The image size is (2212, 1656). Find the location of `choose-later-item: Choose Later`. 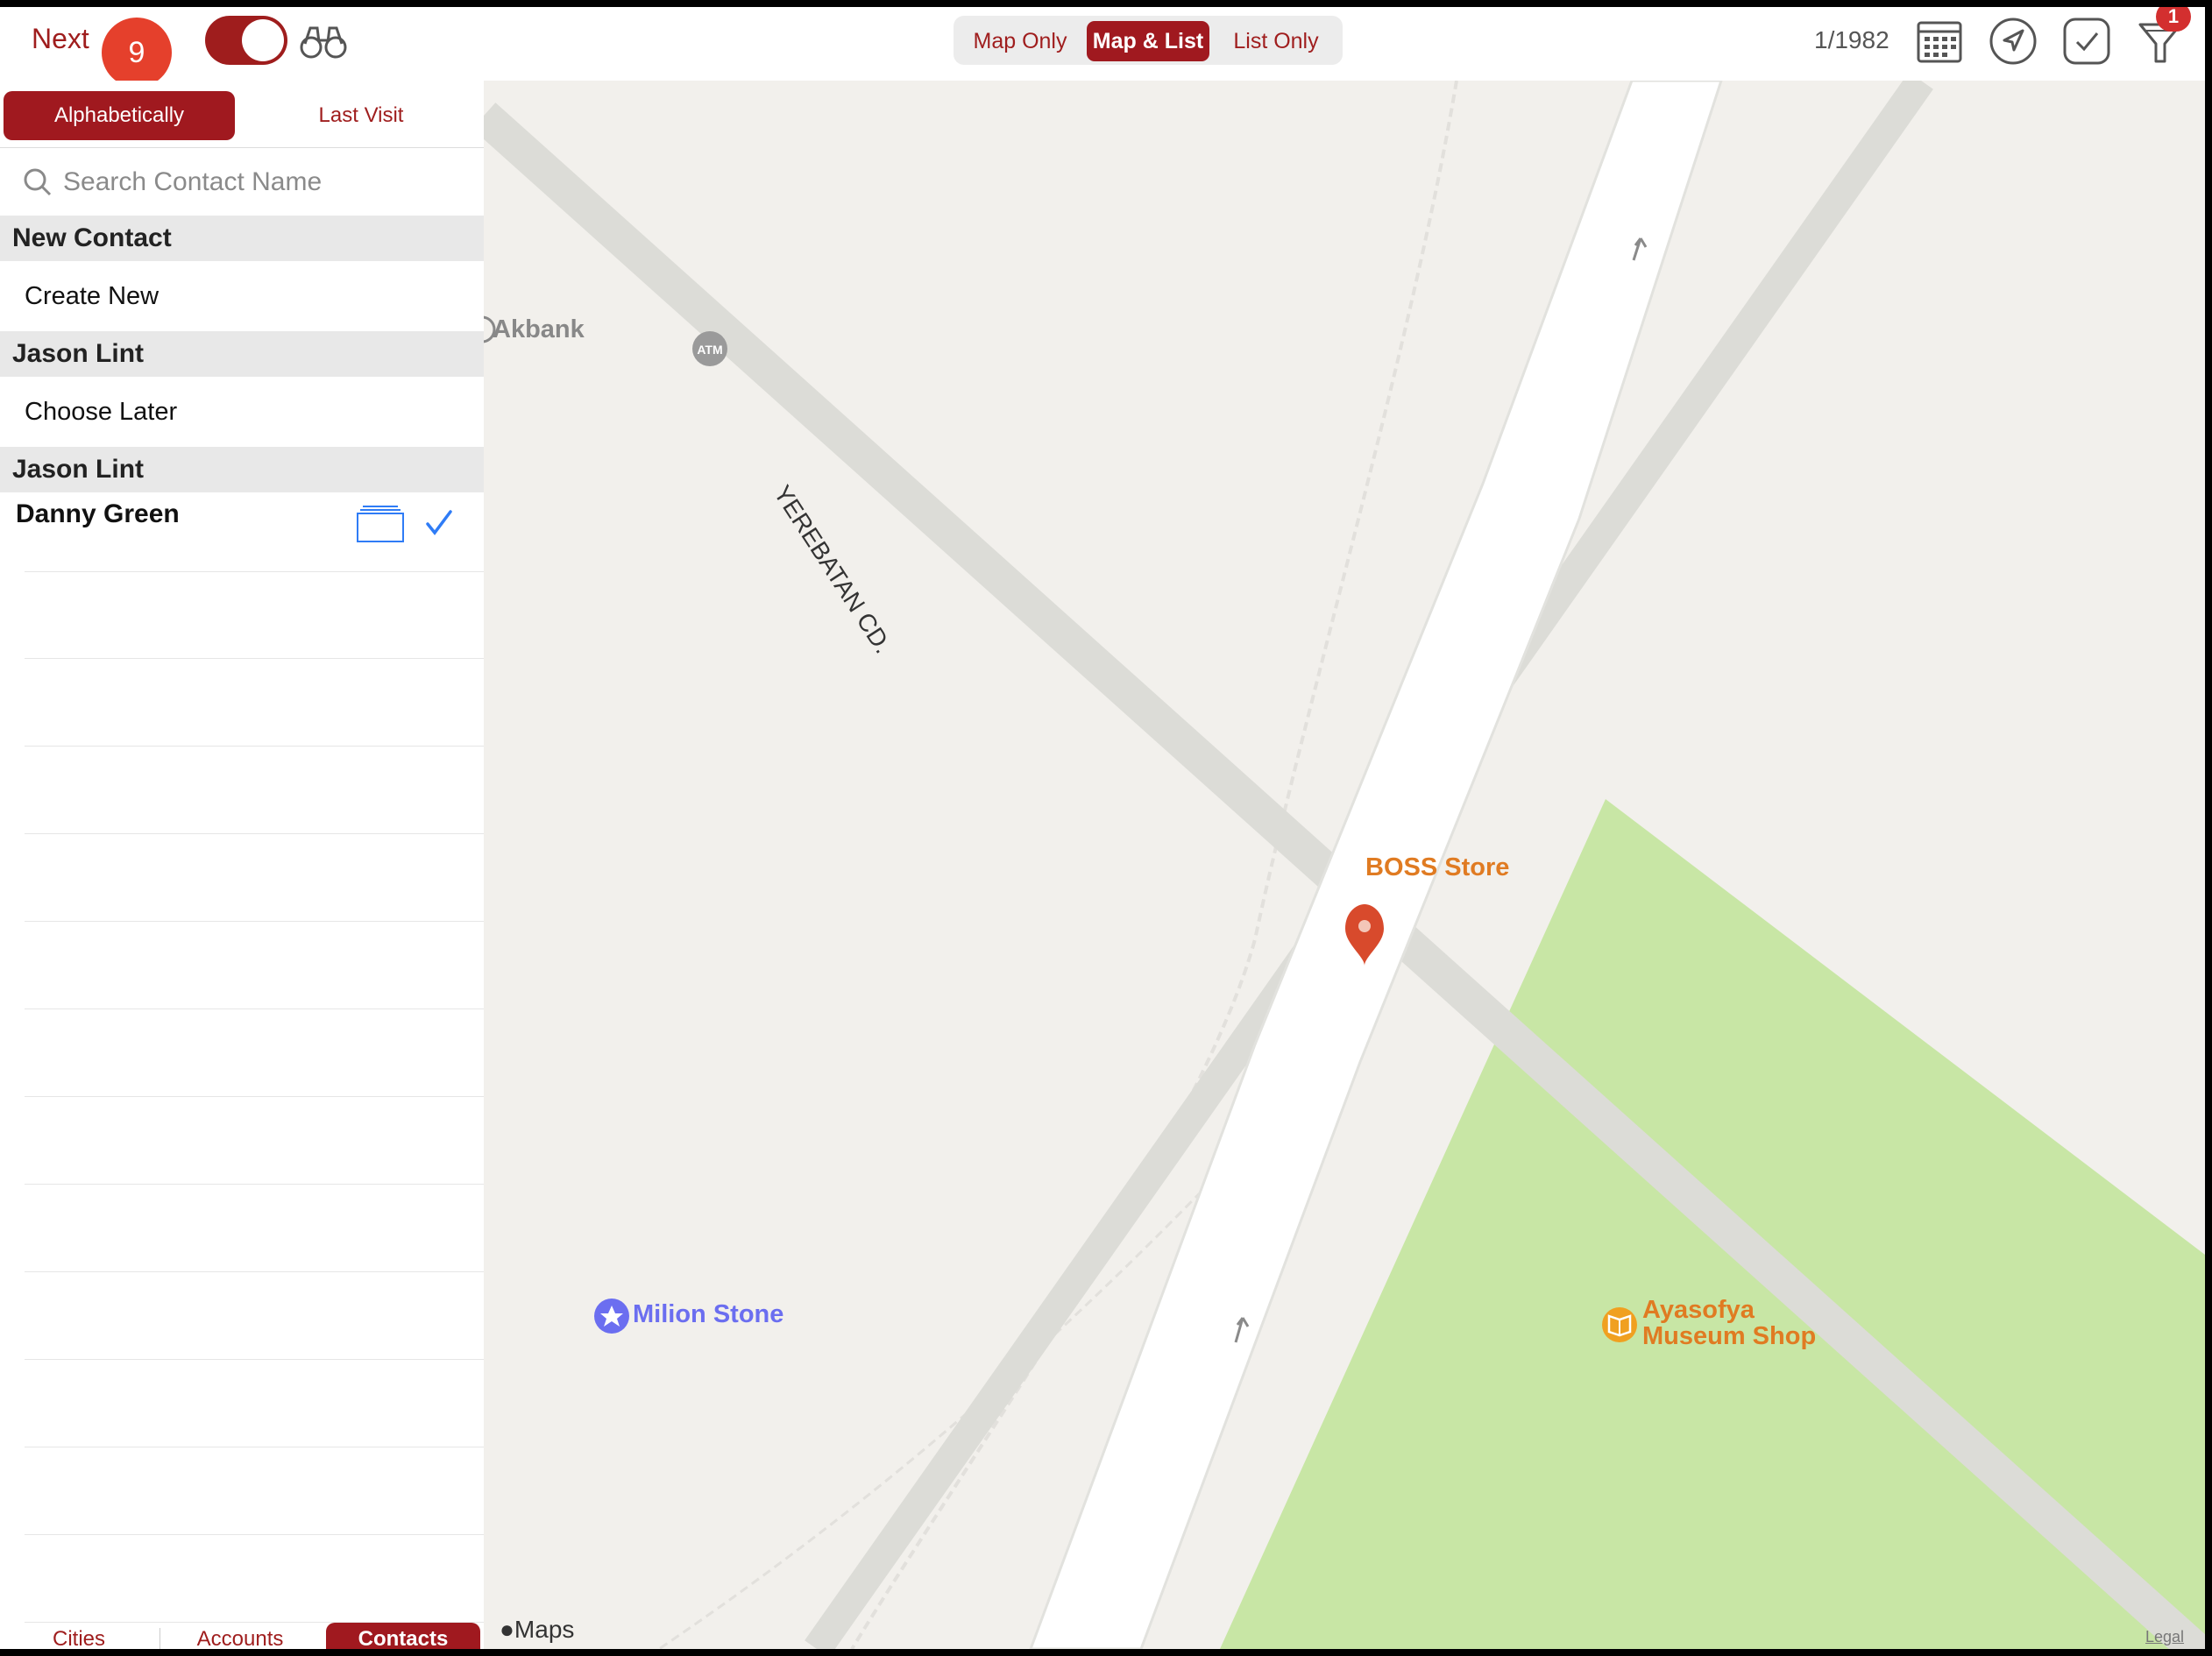

choose-later-item: Choose Later is located at coordinates (242, 412).